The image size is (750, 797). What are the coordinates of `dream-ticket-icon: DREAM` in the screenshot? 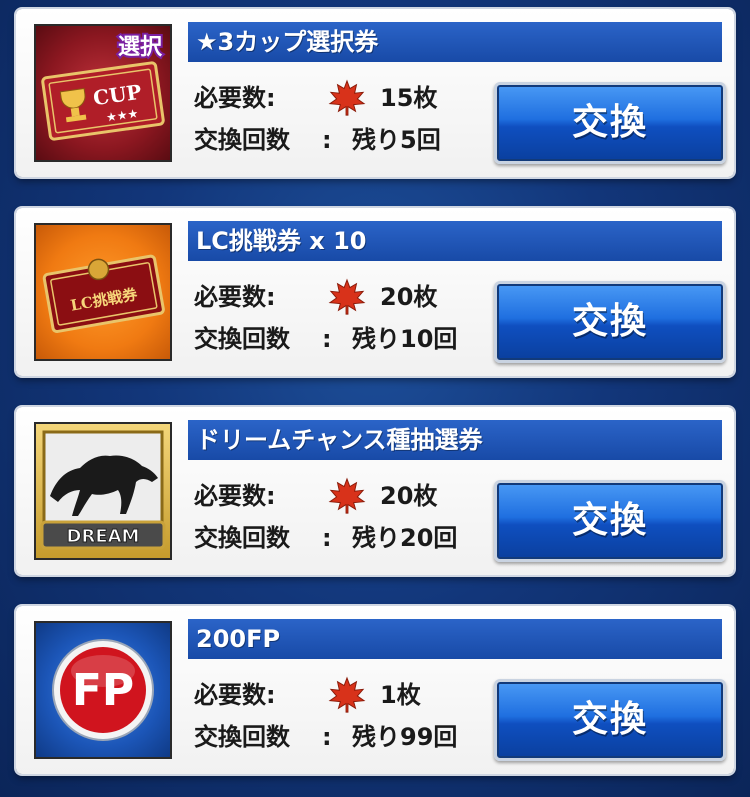 It's located at (103, 490).